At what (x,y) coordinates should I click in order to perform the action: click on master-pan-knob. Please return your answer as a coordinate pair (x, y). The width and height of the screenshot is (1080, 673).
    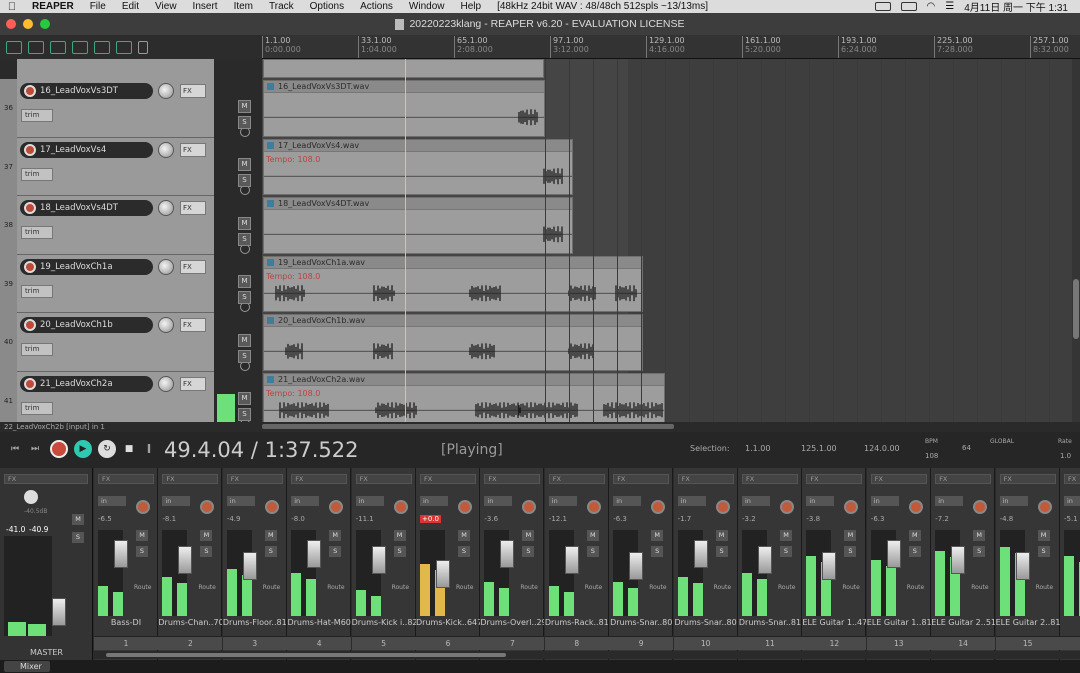
    Looking at the image, I should click on (31, 497).